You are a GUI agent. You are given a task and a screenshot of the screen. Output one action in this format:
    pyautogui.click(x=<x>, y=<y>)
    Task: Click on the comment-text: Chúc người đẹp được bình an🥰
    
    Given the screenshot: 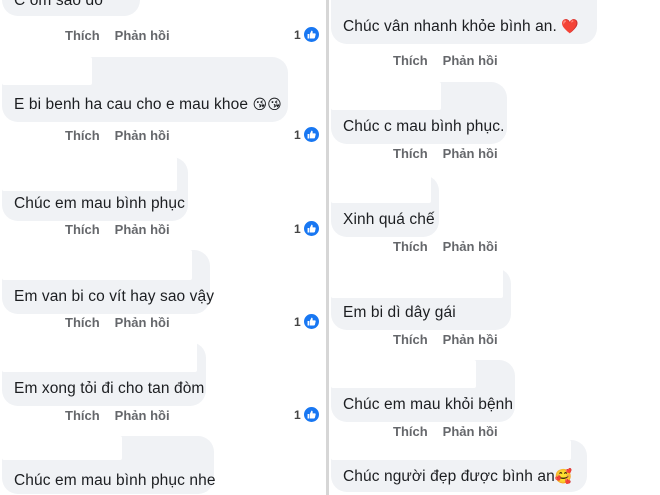 What is the action you would take?
    pyautogui.click(x=457, y=477)
    